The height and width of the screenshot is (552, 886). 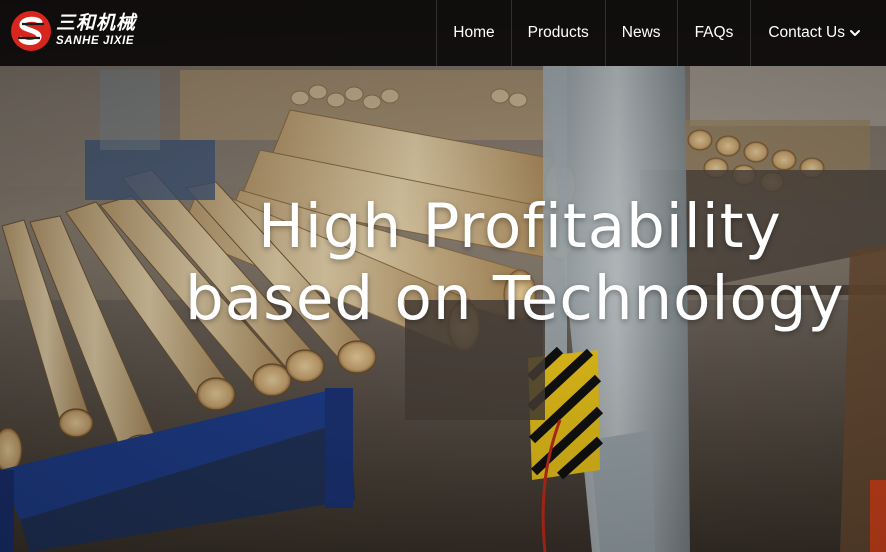 I want to click on sanhe-s-logo-icon, so click(x=31, y=31).